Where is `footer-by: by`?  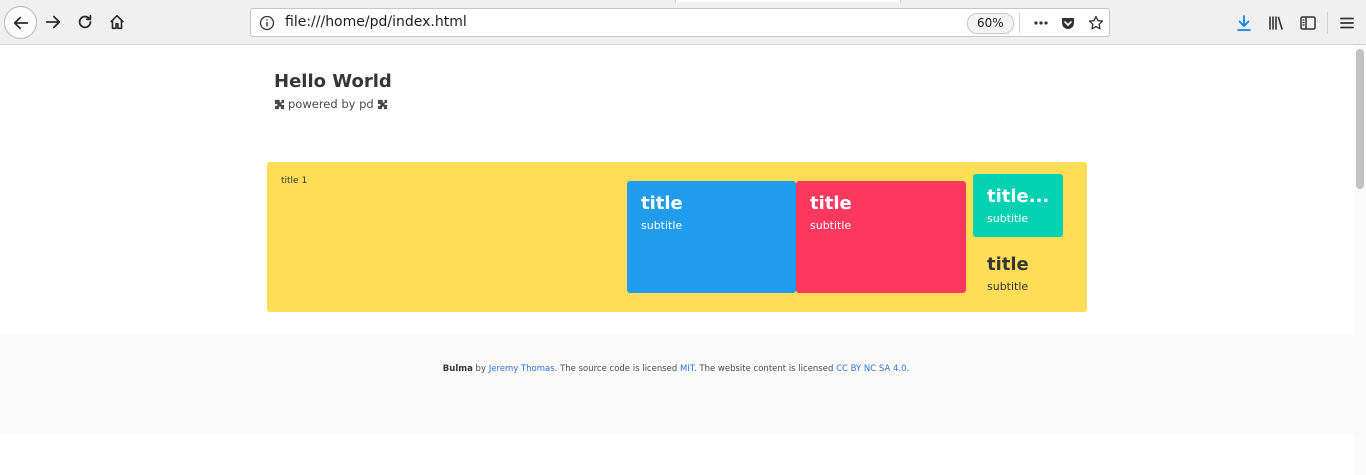
footer-by: by is located at coordinates (480, 369).